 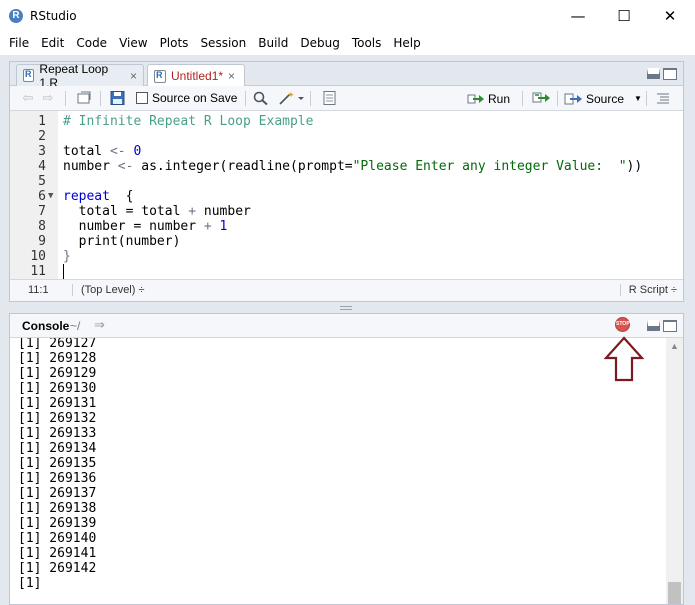 What do you see at coordinates (57, 523) in the screenshot?
I see `console-line: [1] 269139` at bounding box center [57, 523].